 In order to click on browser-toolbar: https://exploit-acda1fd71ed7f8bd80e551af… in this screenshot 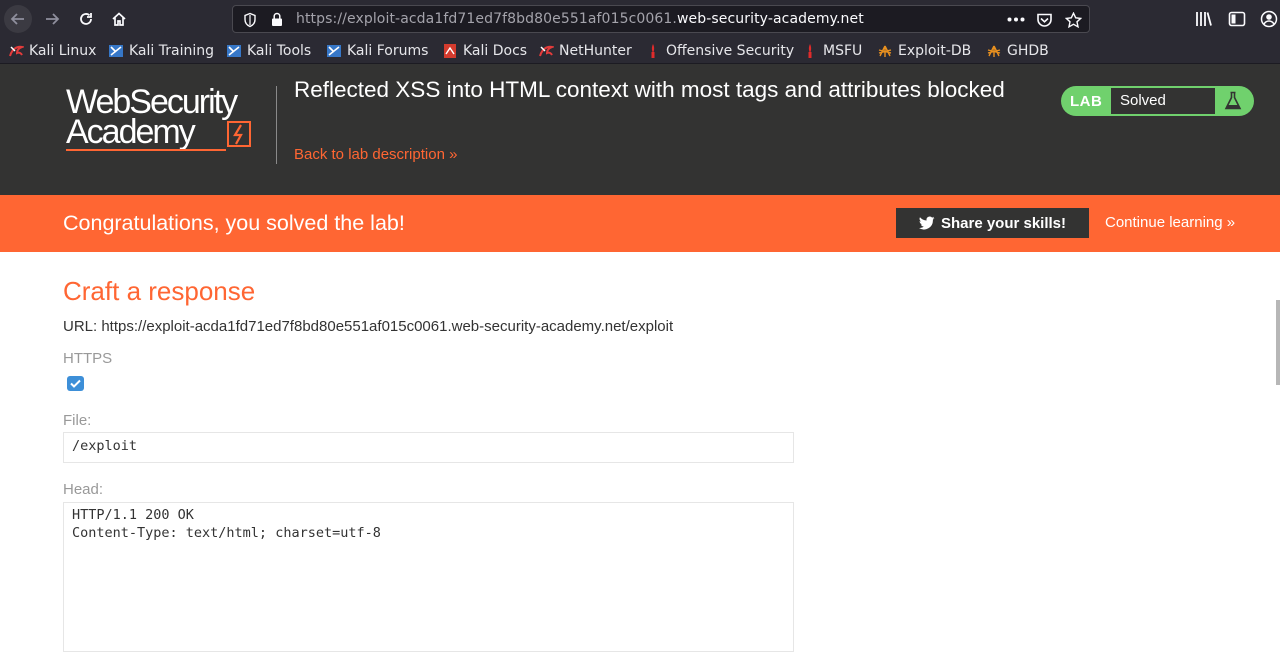, I will do `click(640, 19)`.